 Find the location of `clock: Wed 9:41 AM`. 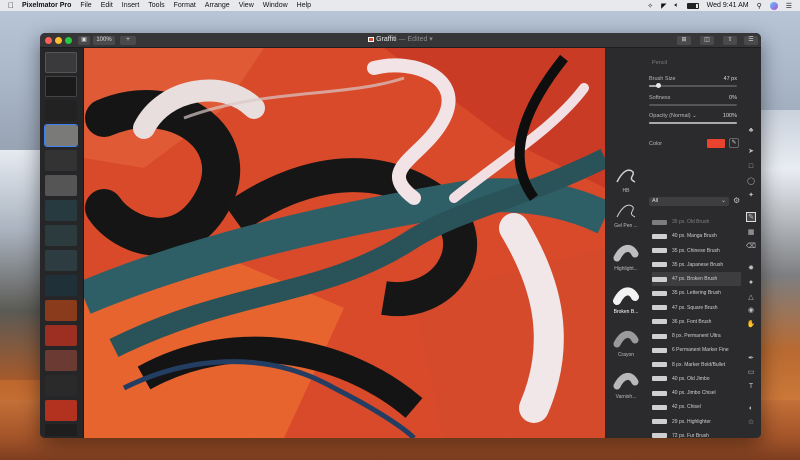

clock: Wed 9:41 AM is located at coordinates (728, 5).